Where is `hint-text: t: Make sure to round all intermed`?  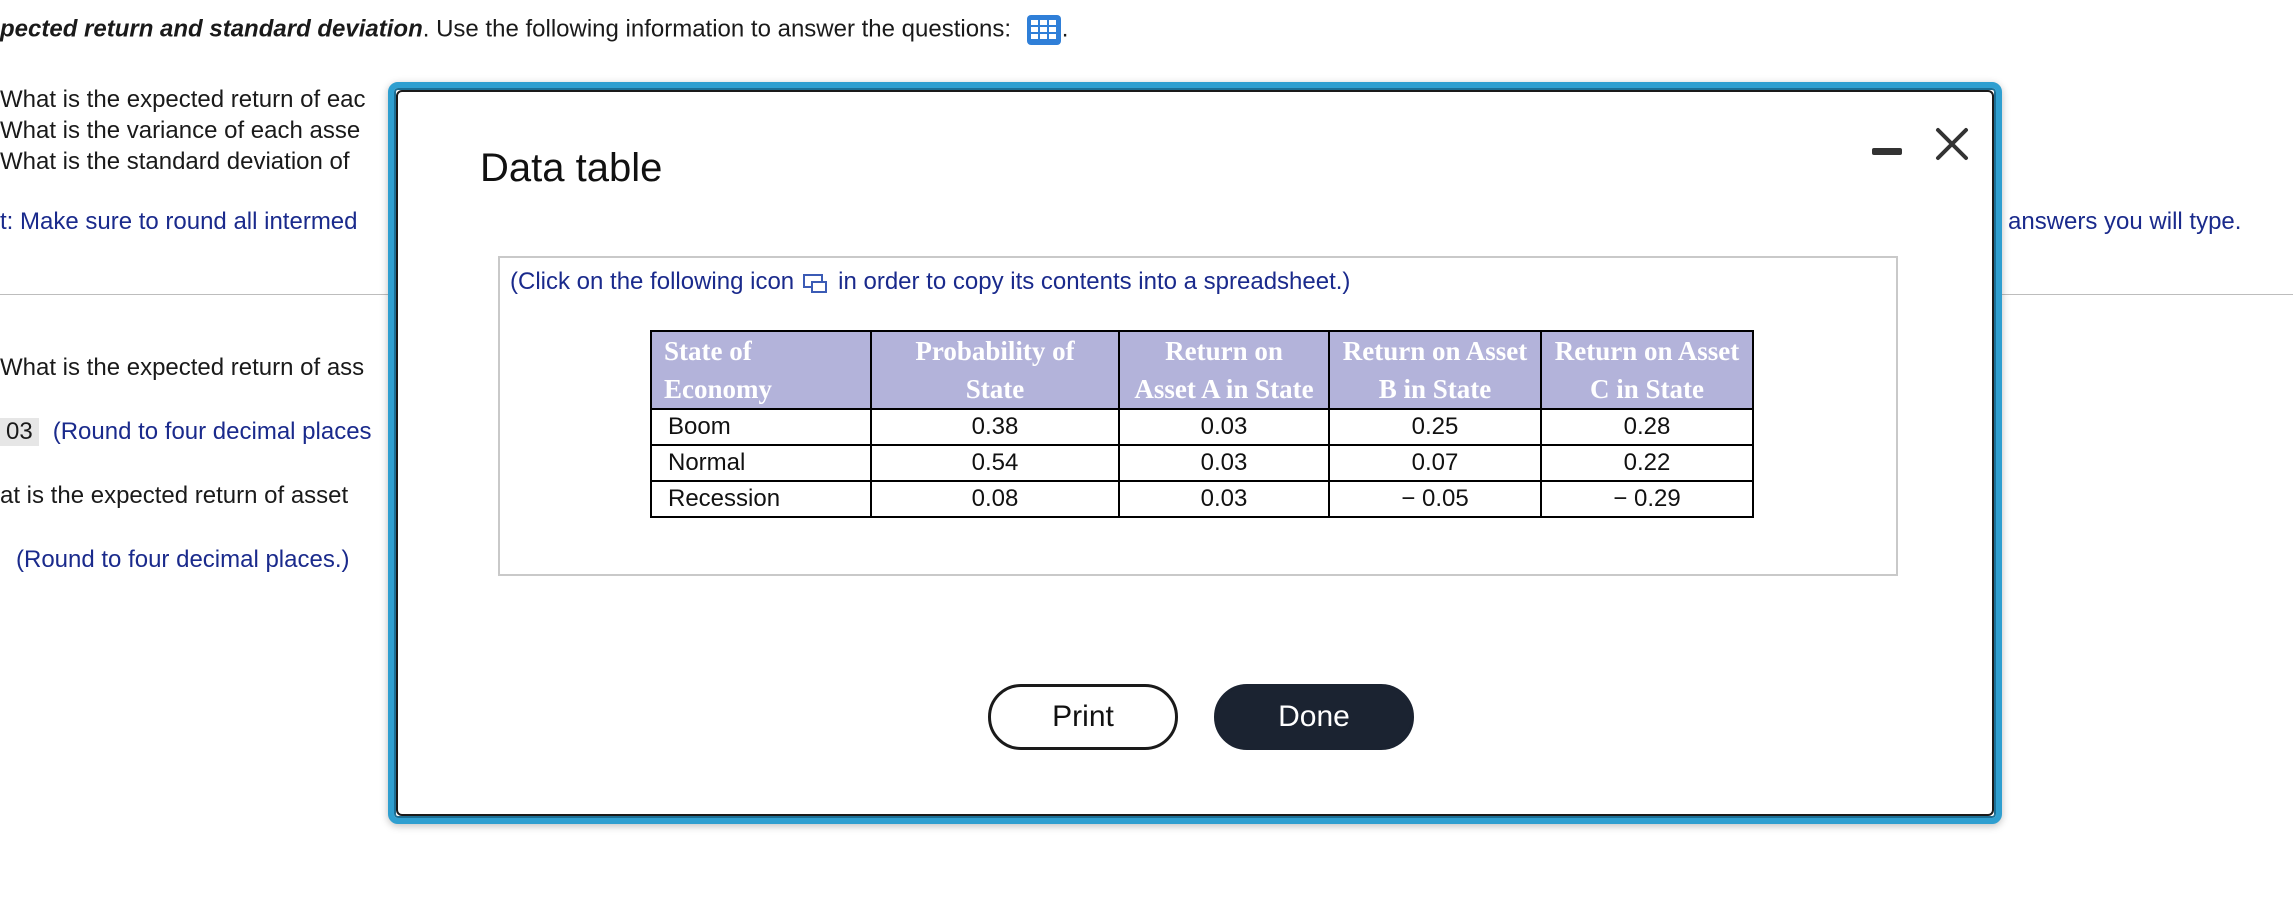
hint-text: t: Make sure to round all intermed is located at coordinates (179, 221).